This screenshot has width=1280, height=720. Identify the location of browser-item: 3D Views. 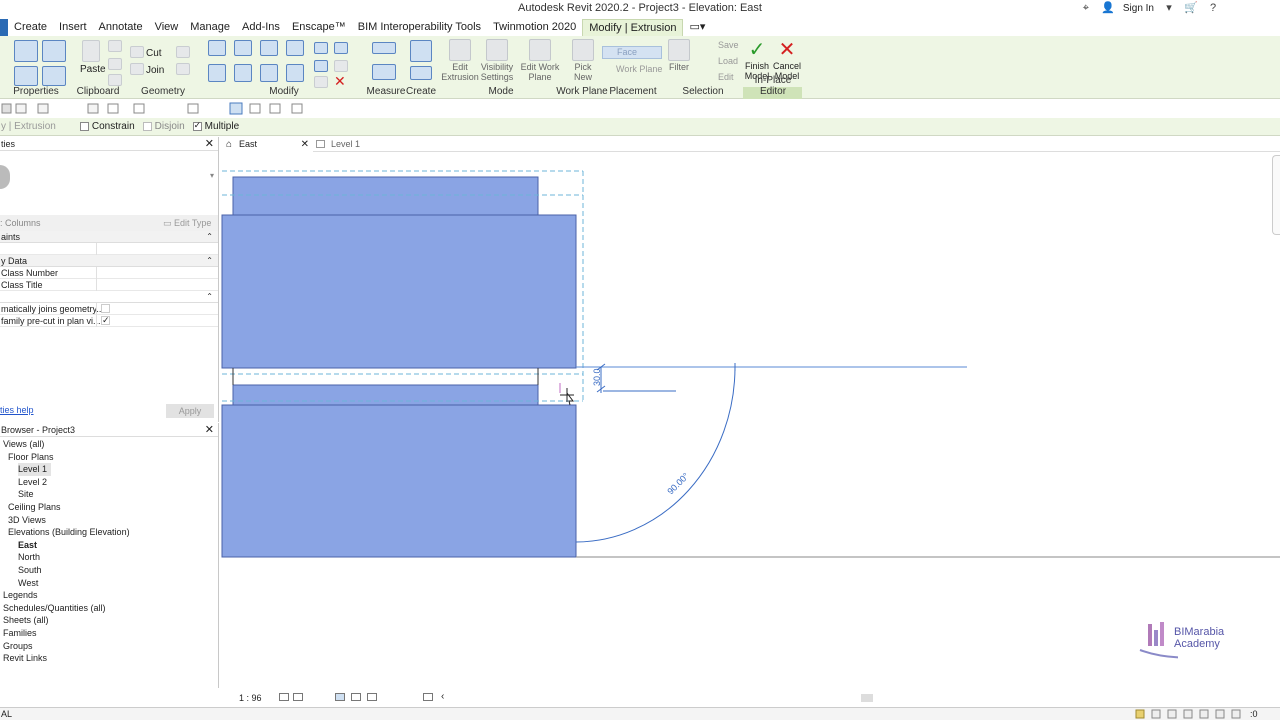
(109, 520).